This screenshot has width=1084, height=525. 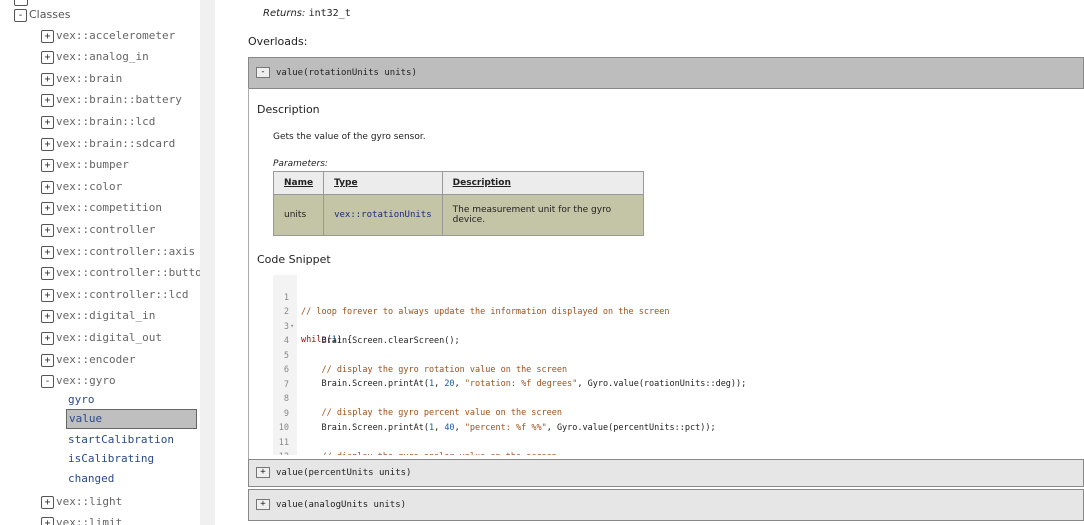 I want to click on code-line: 10, so click(x=293, y=420).